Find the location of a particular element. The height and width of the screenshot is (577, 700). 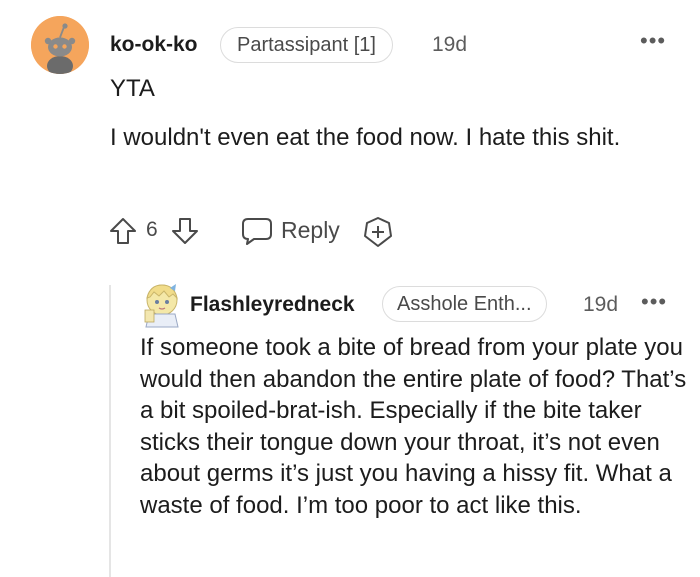

speech-bubble-icon is located at coordinates (257, 233).